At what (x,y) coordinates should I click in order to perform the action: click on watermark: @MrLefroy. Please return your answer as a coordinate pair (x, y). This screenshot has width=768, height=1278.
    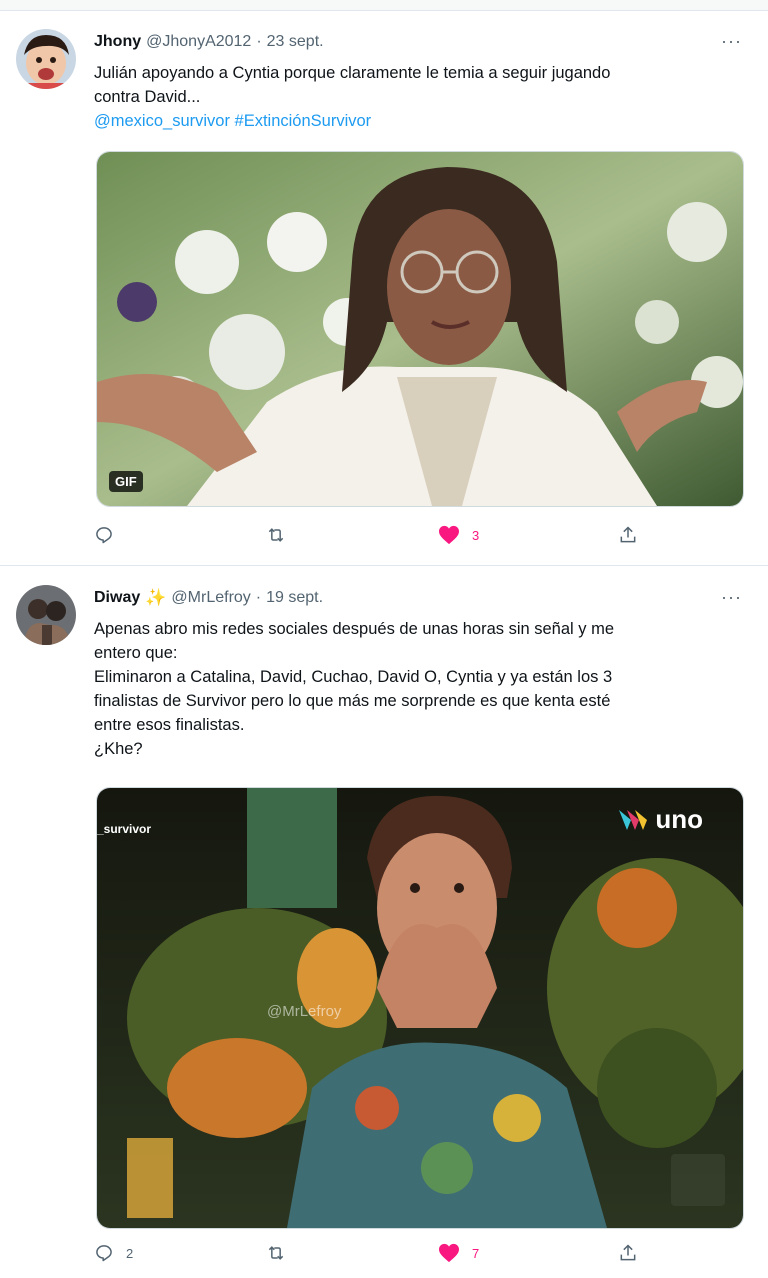
    Looking at the image, I should click on (304, 1011).